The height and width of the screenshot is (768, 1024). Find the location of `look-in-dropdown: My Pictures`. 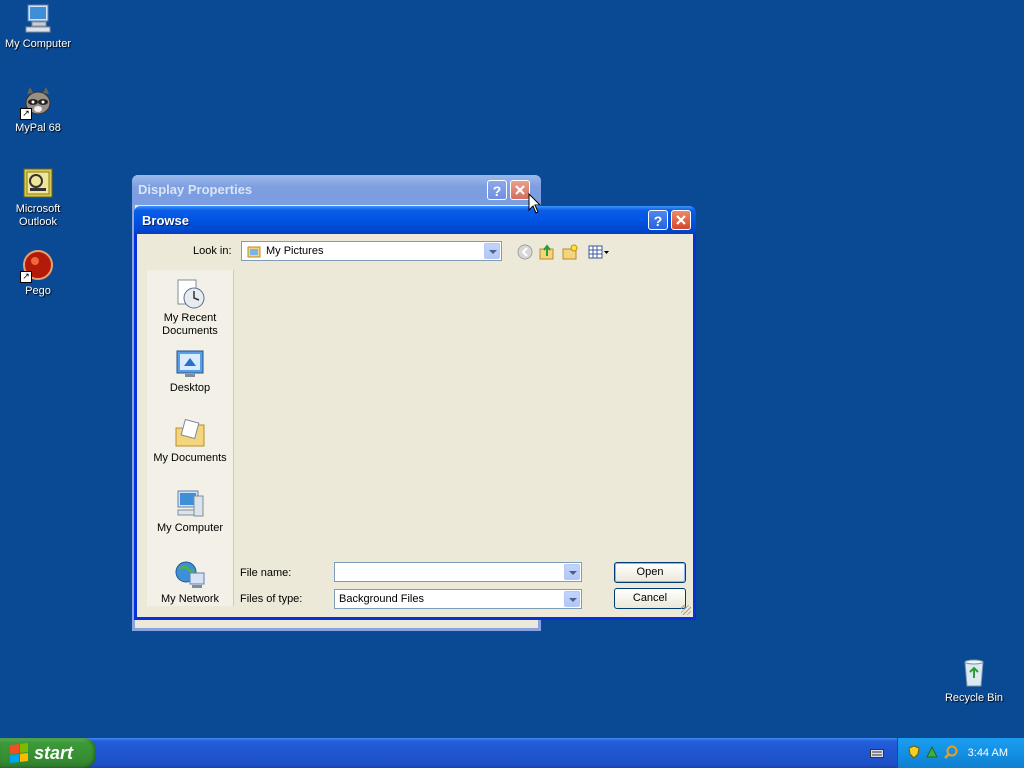

look-in-dropdown: My Pictures is located at coordinates (371, 251).